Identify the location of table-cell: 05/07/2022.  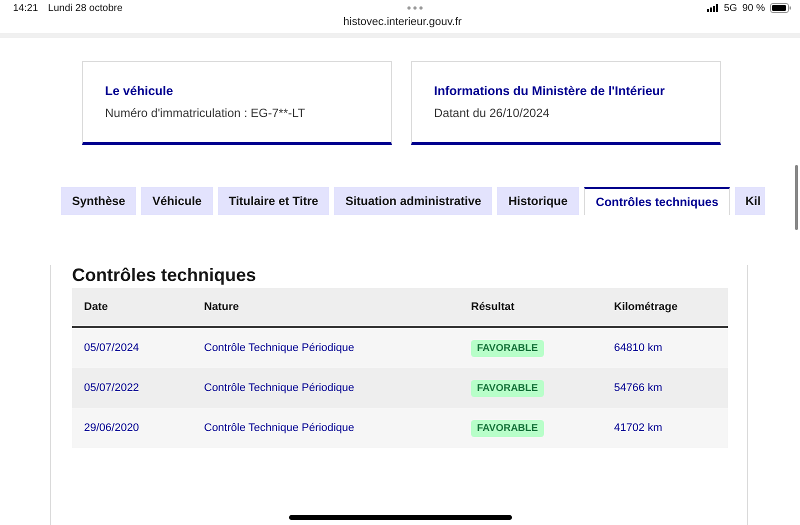
(112, 388).